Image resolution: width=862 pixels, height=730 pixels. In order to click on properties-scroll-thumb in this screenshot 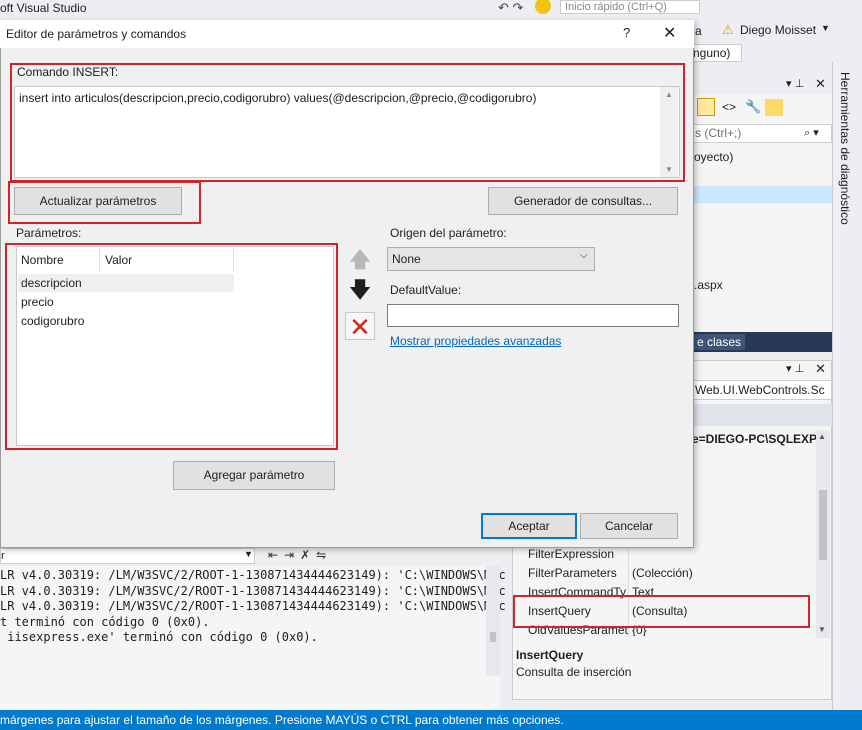, I will do `click(823, 525)`.